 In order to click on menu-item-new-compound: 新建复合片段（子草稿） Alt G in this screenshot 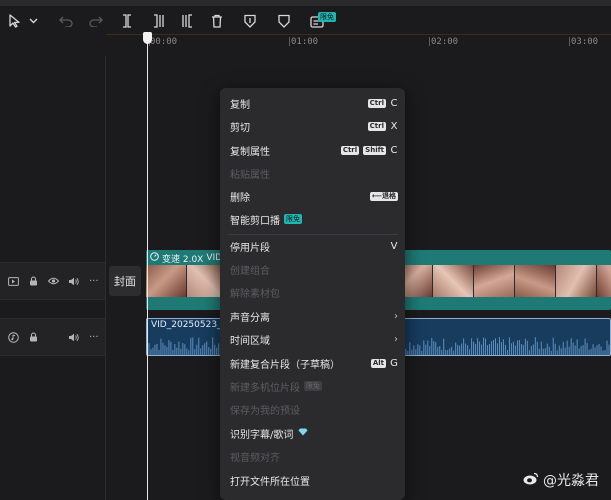, I will do `click(314, 363)`.